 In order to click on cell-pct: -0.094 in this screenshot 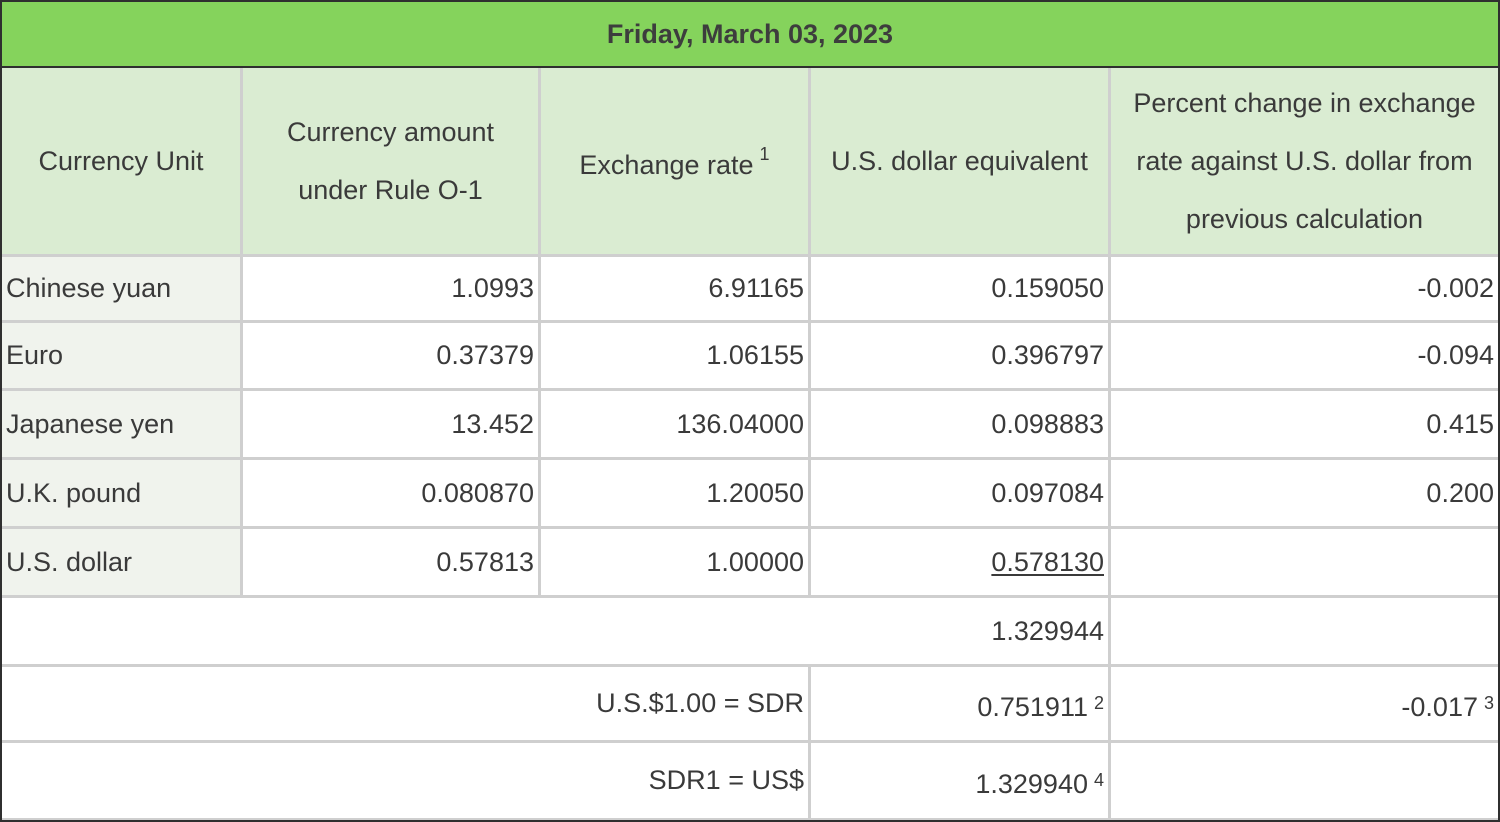, I will do `click(1304, 355)`.